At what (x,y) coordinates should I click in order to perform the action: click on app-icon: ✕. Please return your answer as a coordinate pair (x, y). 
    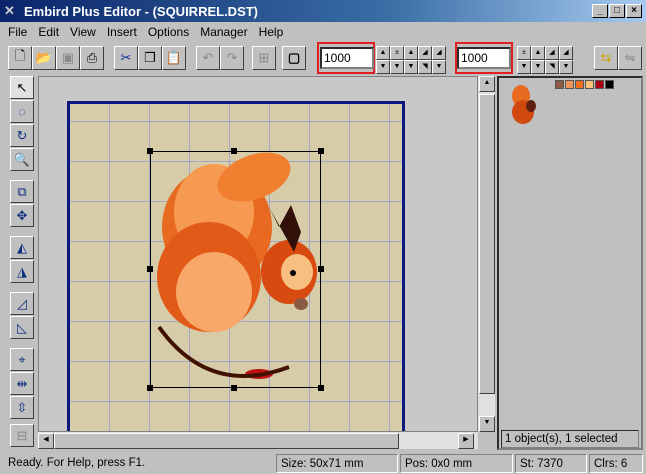
    Looking at the image, I should click on (9, 10).